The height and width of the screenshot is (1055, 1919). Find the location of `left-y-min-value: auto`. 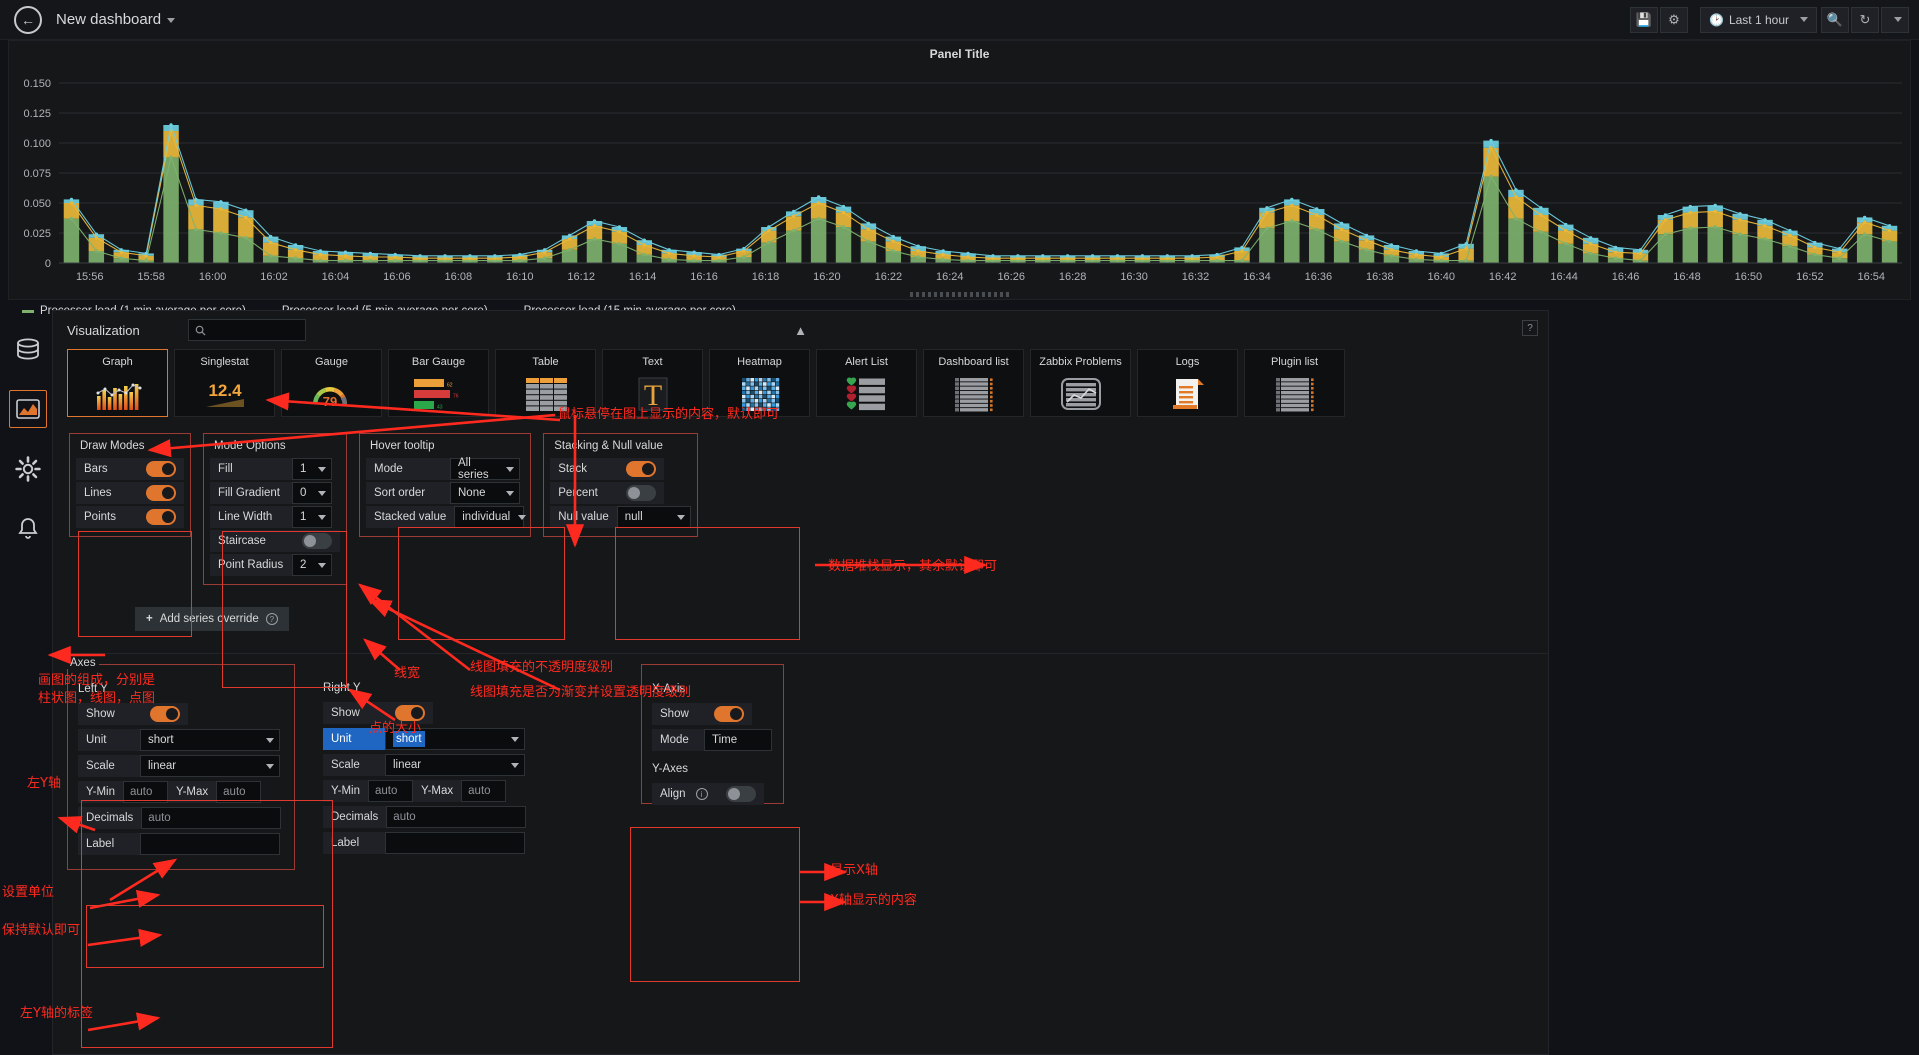

left-y-min-value: auto is located at coordinates (141, 792).